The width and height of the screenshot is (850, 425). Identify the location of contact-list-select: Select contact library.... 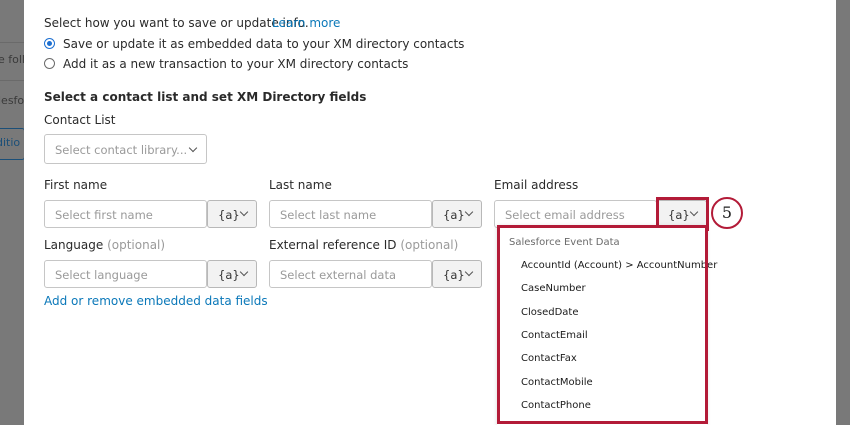
(125, 149).